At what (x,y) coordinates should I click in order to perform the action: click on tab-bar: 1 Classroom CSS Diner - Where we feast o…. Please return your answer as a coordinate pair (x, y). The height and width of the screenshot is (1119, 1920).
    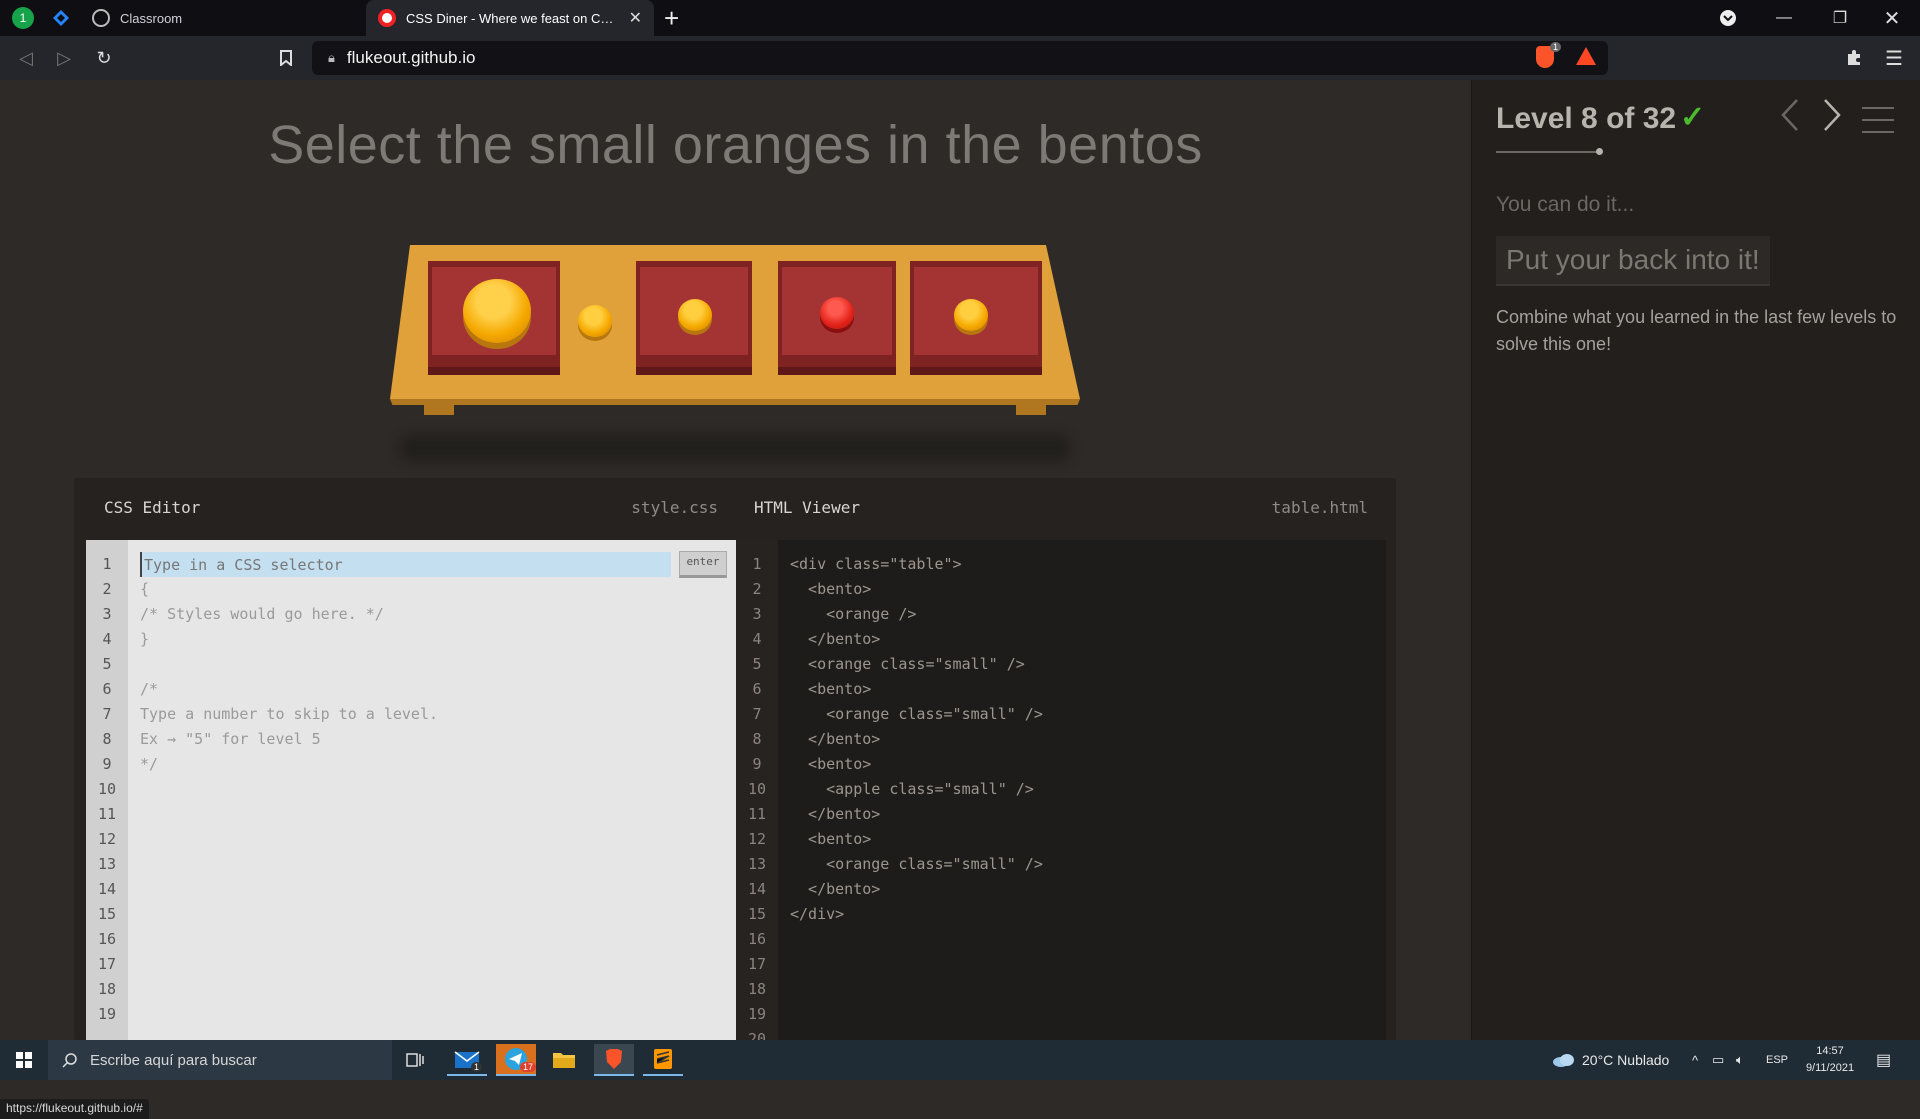
    Looking at the image, I should click on (960, 18).